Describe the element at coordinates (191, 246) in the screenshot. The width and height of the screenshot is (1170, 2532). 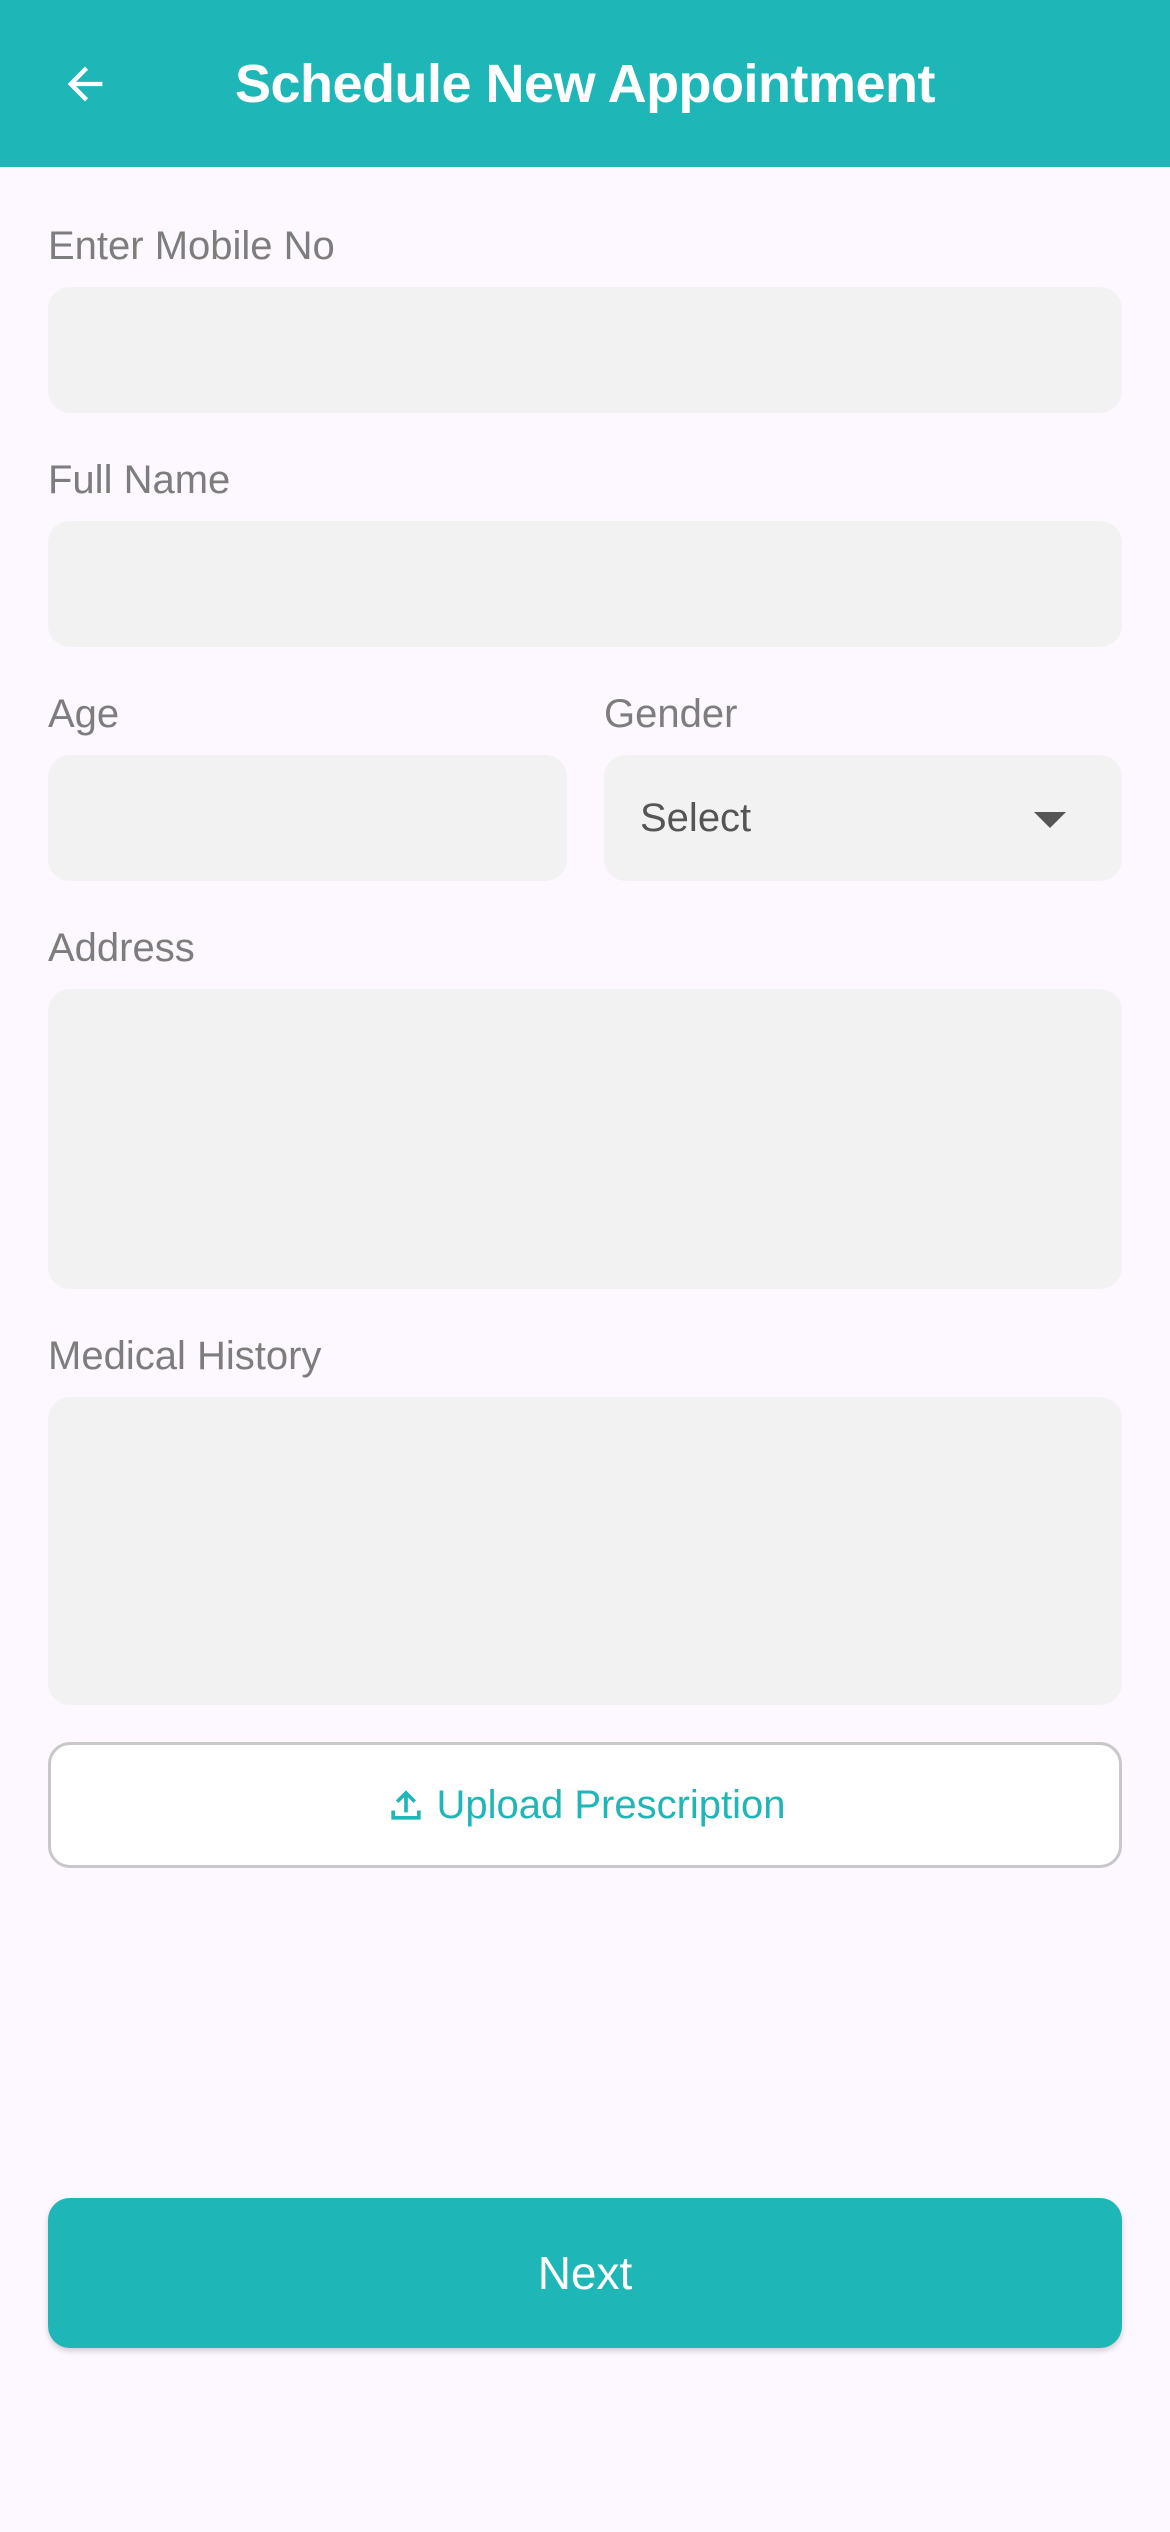
I see `mobile-label: Enter Mobile No` at that location.